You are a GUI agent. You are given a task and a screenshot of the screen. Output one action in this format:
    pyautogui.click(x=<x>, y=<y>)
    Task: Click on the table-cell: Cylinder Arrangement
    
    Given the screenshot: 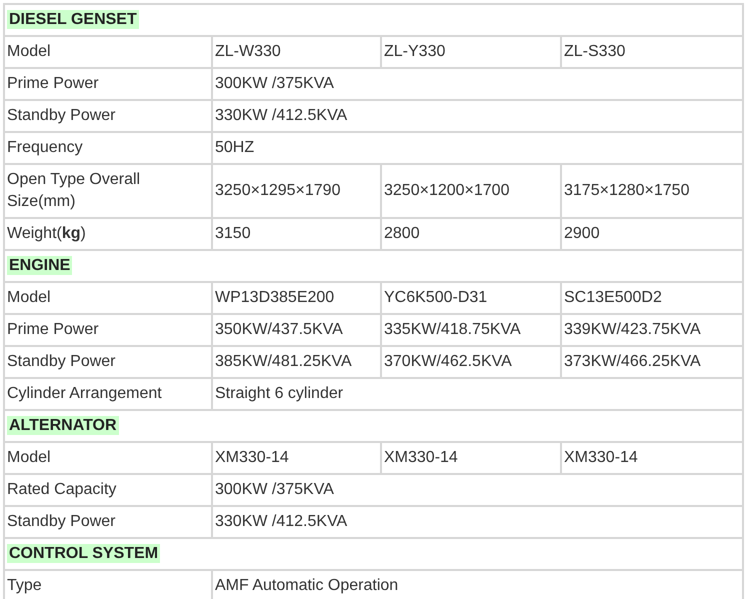 What is the action you would take?
    pyautogui.click(x=108, y=394)
    